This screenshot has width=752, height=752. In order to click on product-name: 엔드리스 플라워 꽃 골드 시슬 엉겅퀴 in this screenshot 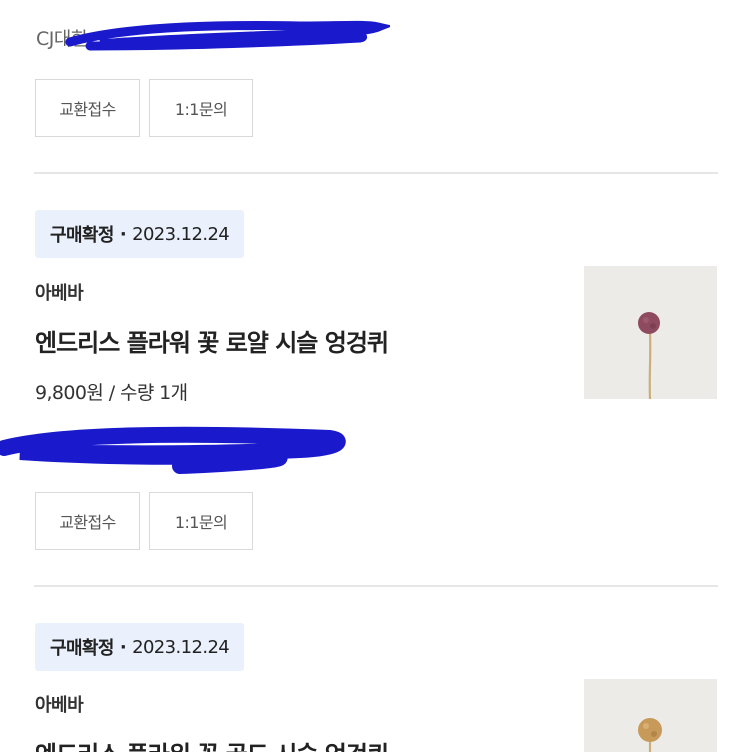, I will do `click(212, 743)`.